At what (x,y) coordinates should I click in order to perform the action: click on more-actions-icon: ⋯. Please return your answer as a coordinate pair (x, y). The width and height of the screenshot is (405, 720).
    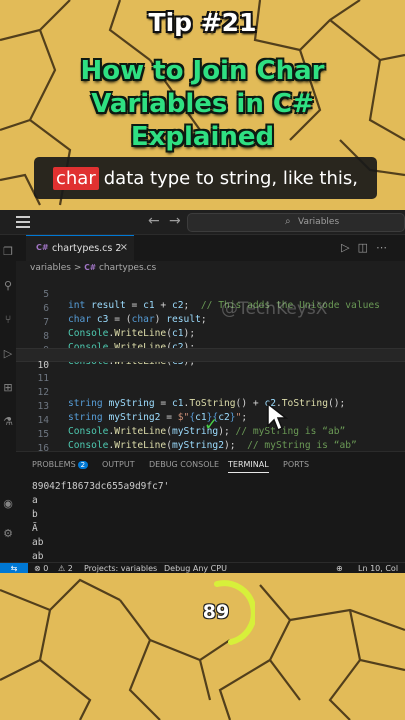
    Looking at the image, I should click on (385, 247).